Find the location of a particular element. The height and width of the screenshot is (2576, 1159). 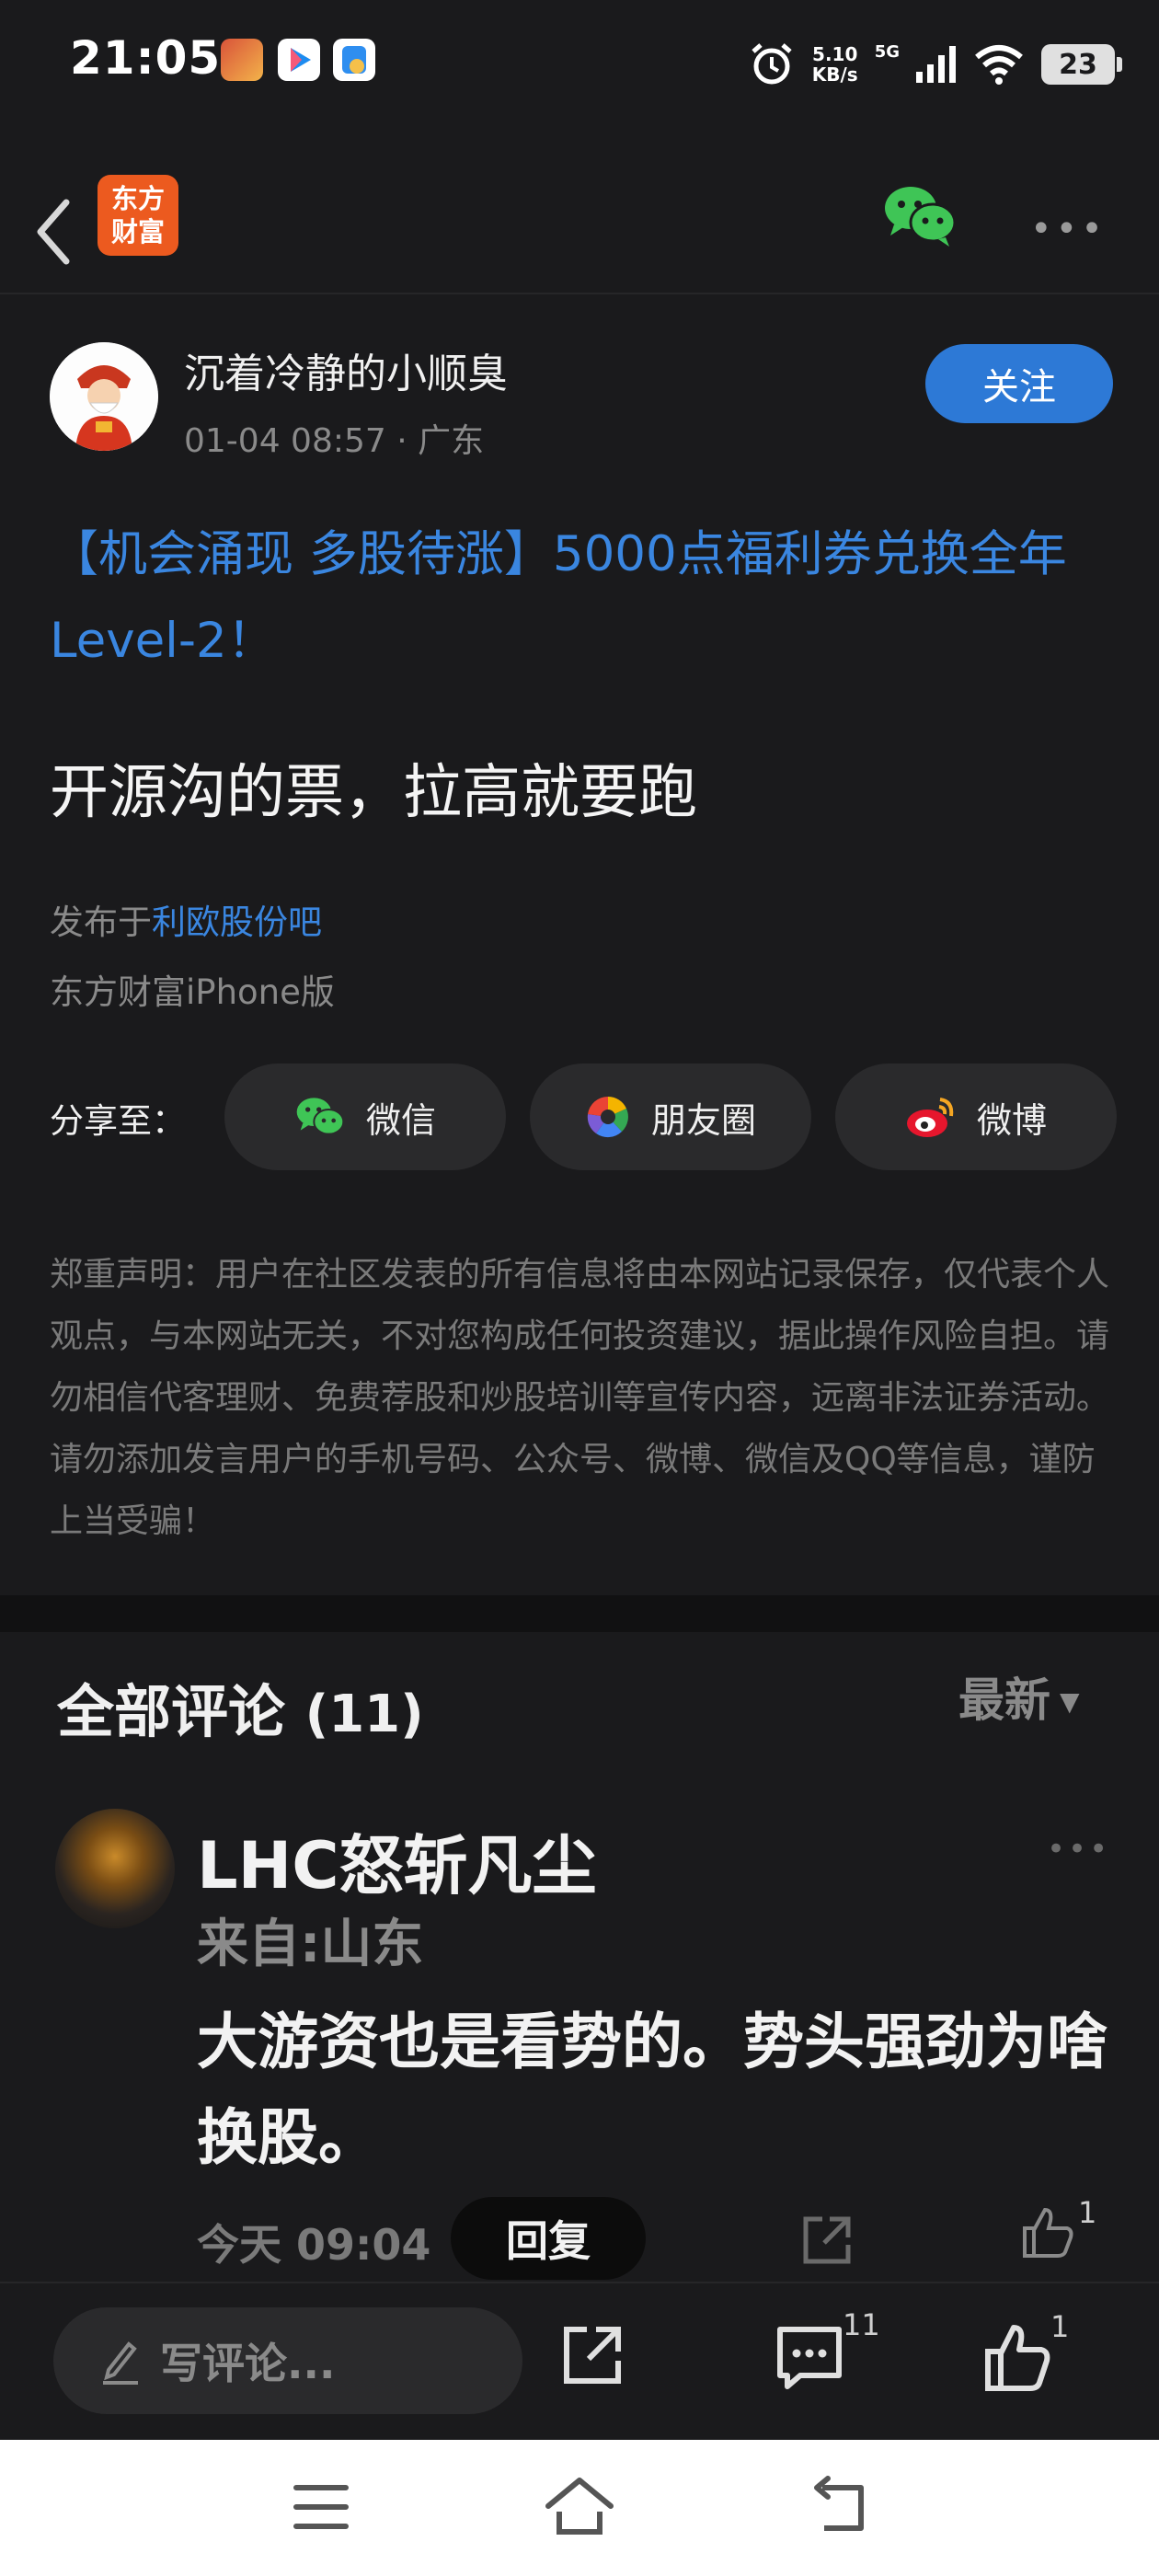

commenter-name: LHC怒斩凡尘 is located at coordinates (397, 1860).